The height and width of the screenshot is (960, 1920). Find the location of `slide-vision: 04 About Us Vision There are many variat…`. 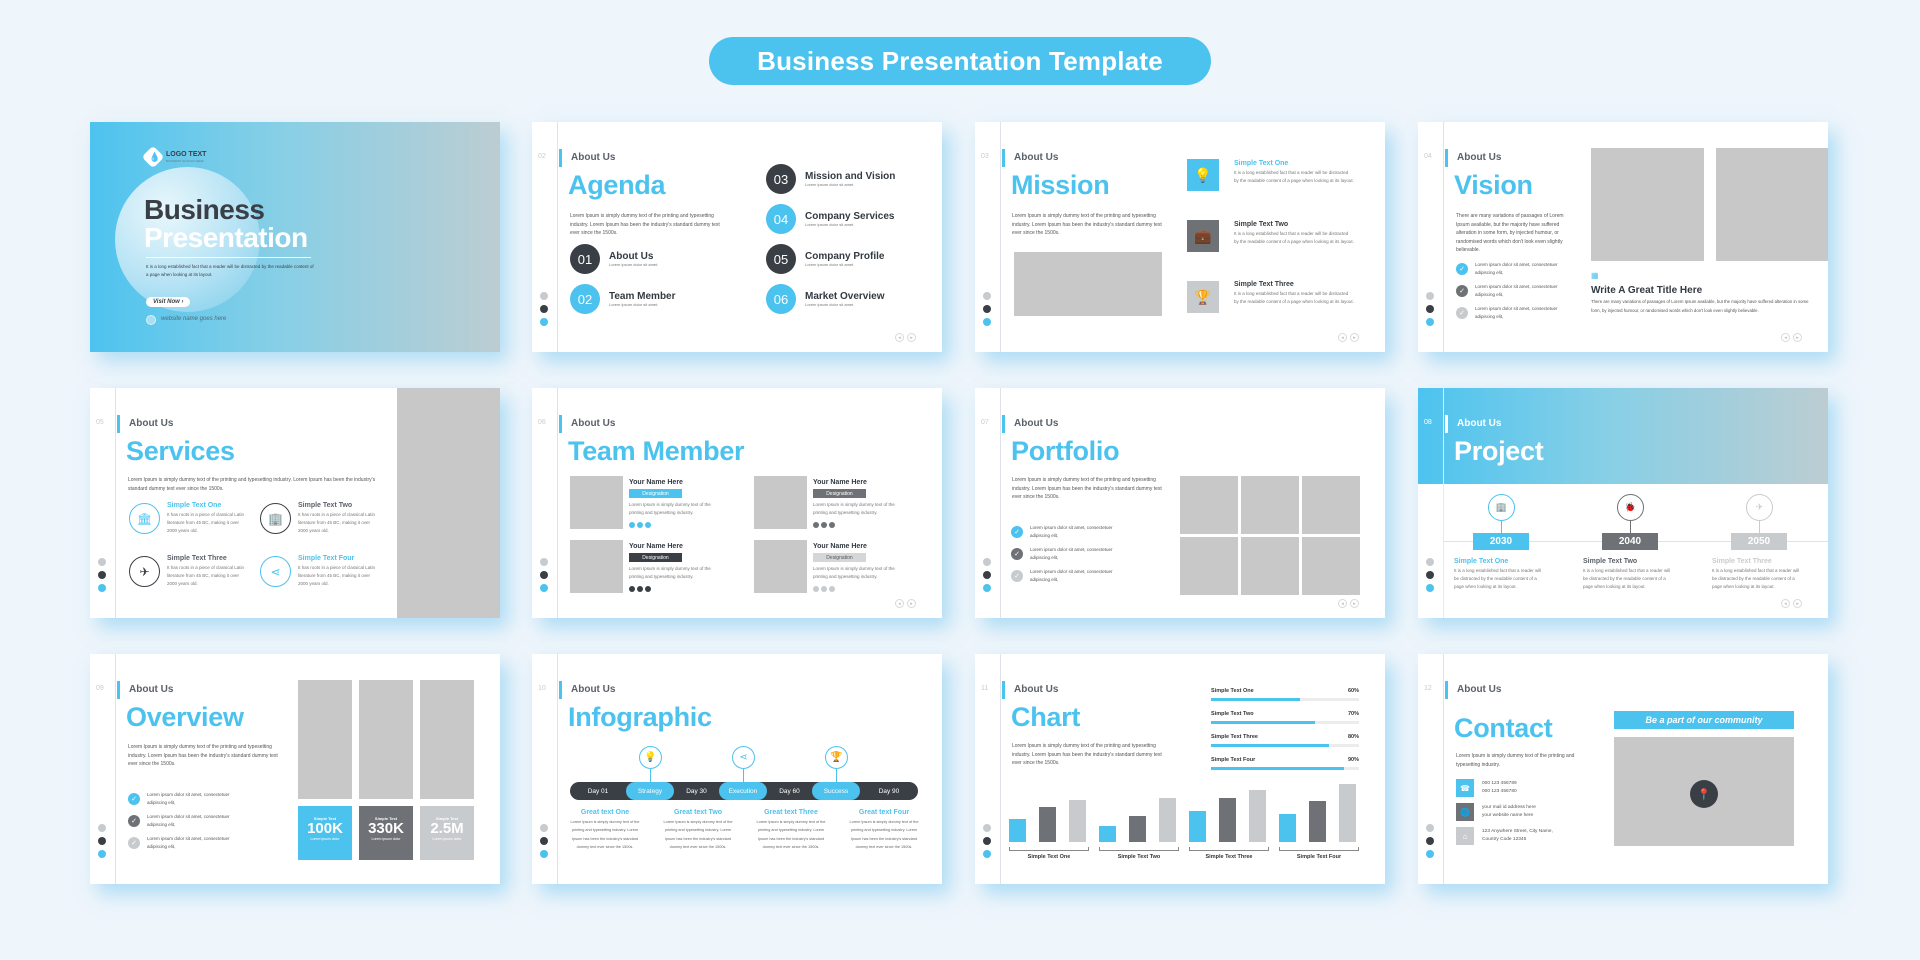

slide-vision: 04 About Us Vision There are many variat… is located at coordinates (1623, 237).